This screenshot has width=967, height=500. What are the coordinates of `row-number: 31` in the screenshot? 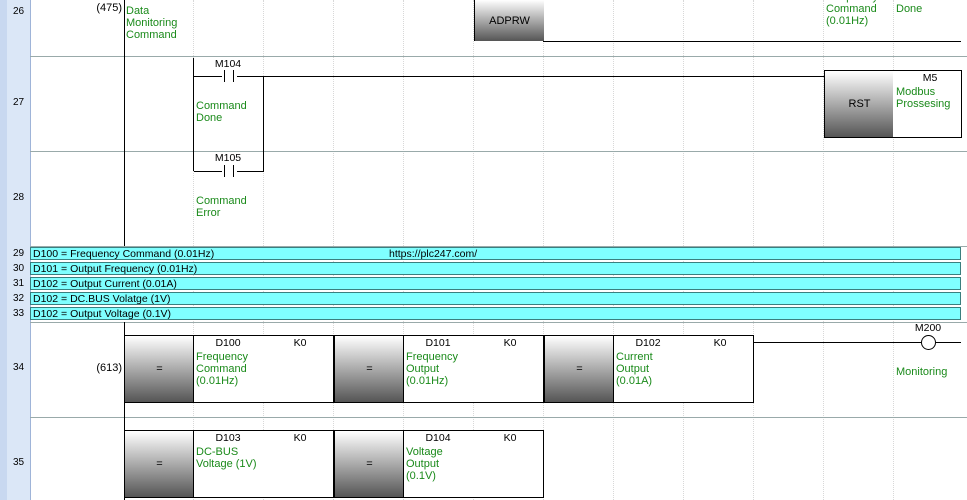 It's located at (18, 283).